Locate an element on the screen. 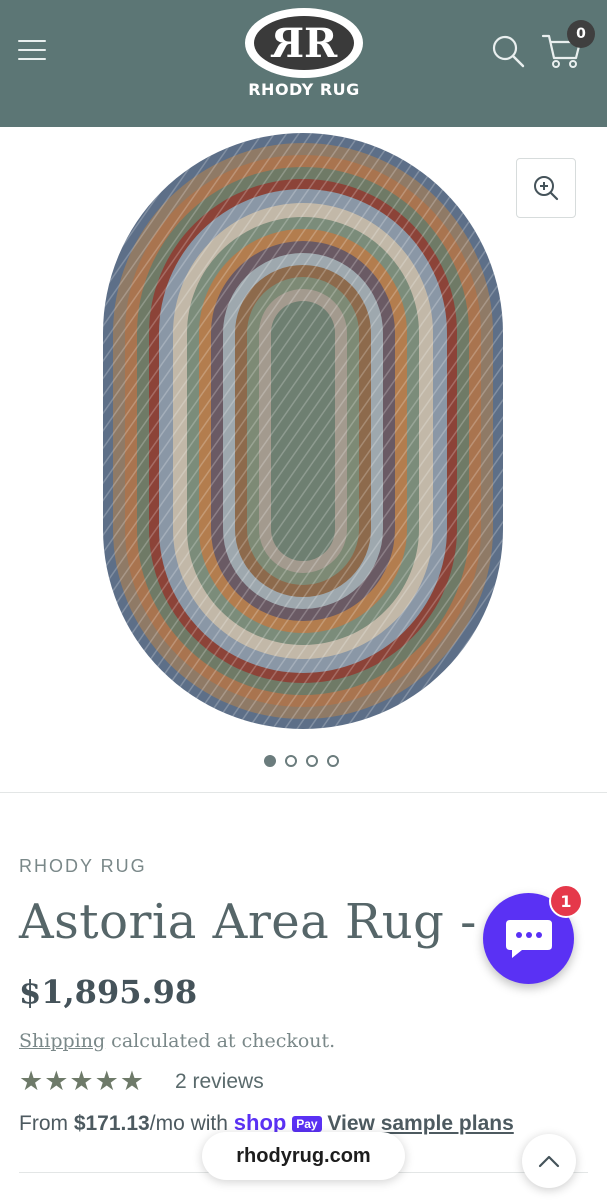  shop-pay-badge: Pay is located at coordinates (307, 1124).